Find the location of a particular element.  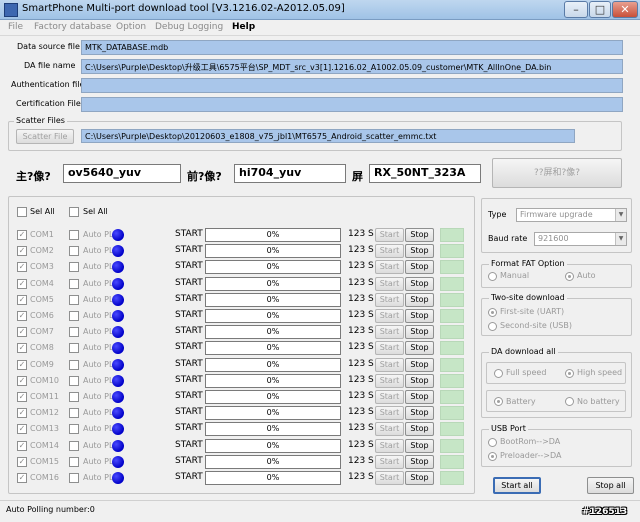

menu-debug-logging: Debug Logging is located at coordinates (189, 27).